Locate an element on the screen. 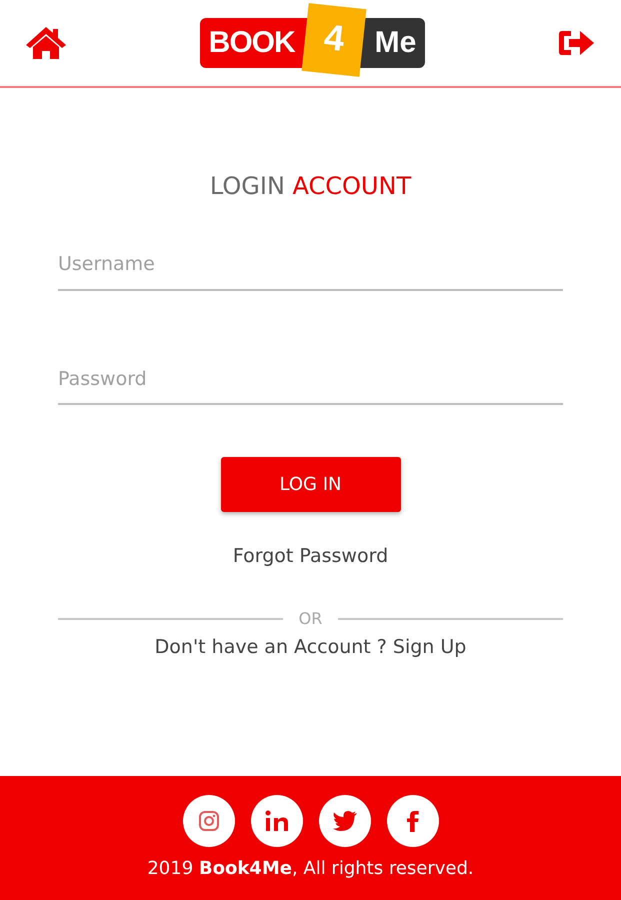 The height and width of the screenshot is (900, 621). input-field: Password is located at coordinates (310, 381).